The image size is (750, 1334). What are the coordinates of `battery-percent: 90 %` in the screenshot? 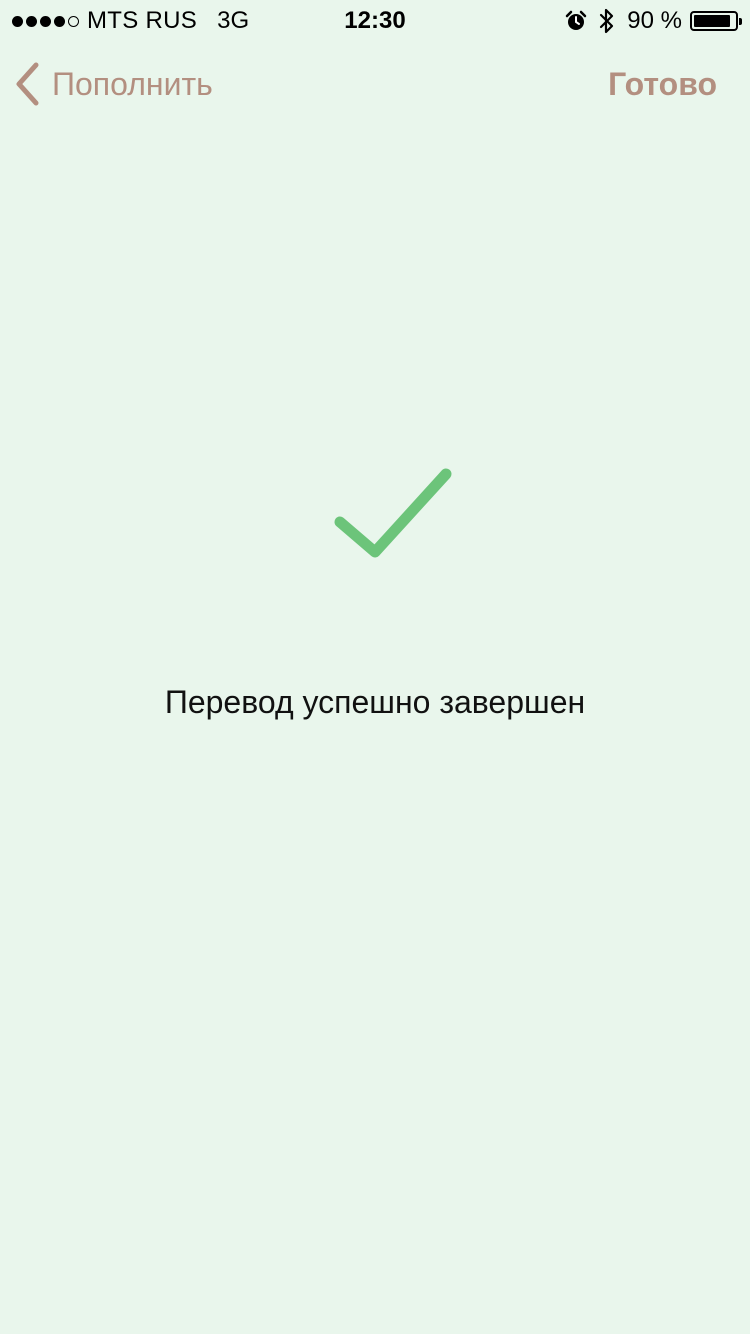 It's located at (654, 20).